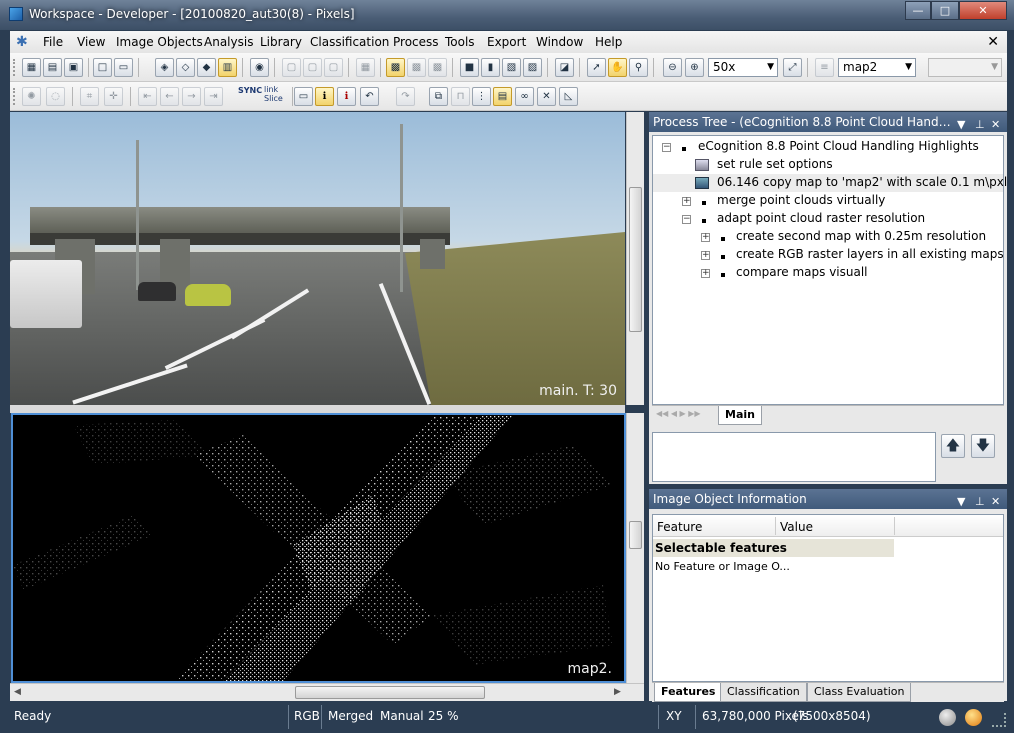 The height and width of the screenshot is (733, 1014). Describe the element at coordinates (524, 96) in the screenshot. I see `glasses-icon: ∞` at that location.